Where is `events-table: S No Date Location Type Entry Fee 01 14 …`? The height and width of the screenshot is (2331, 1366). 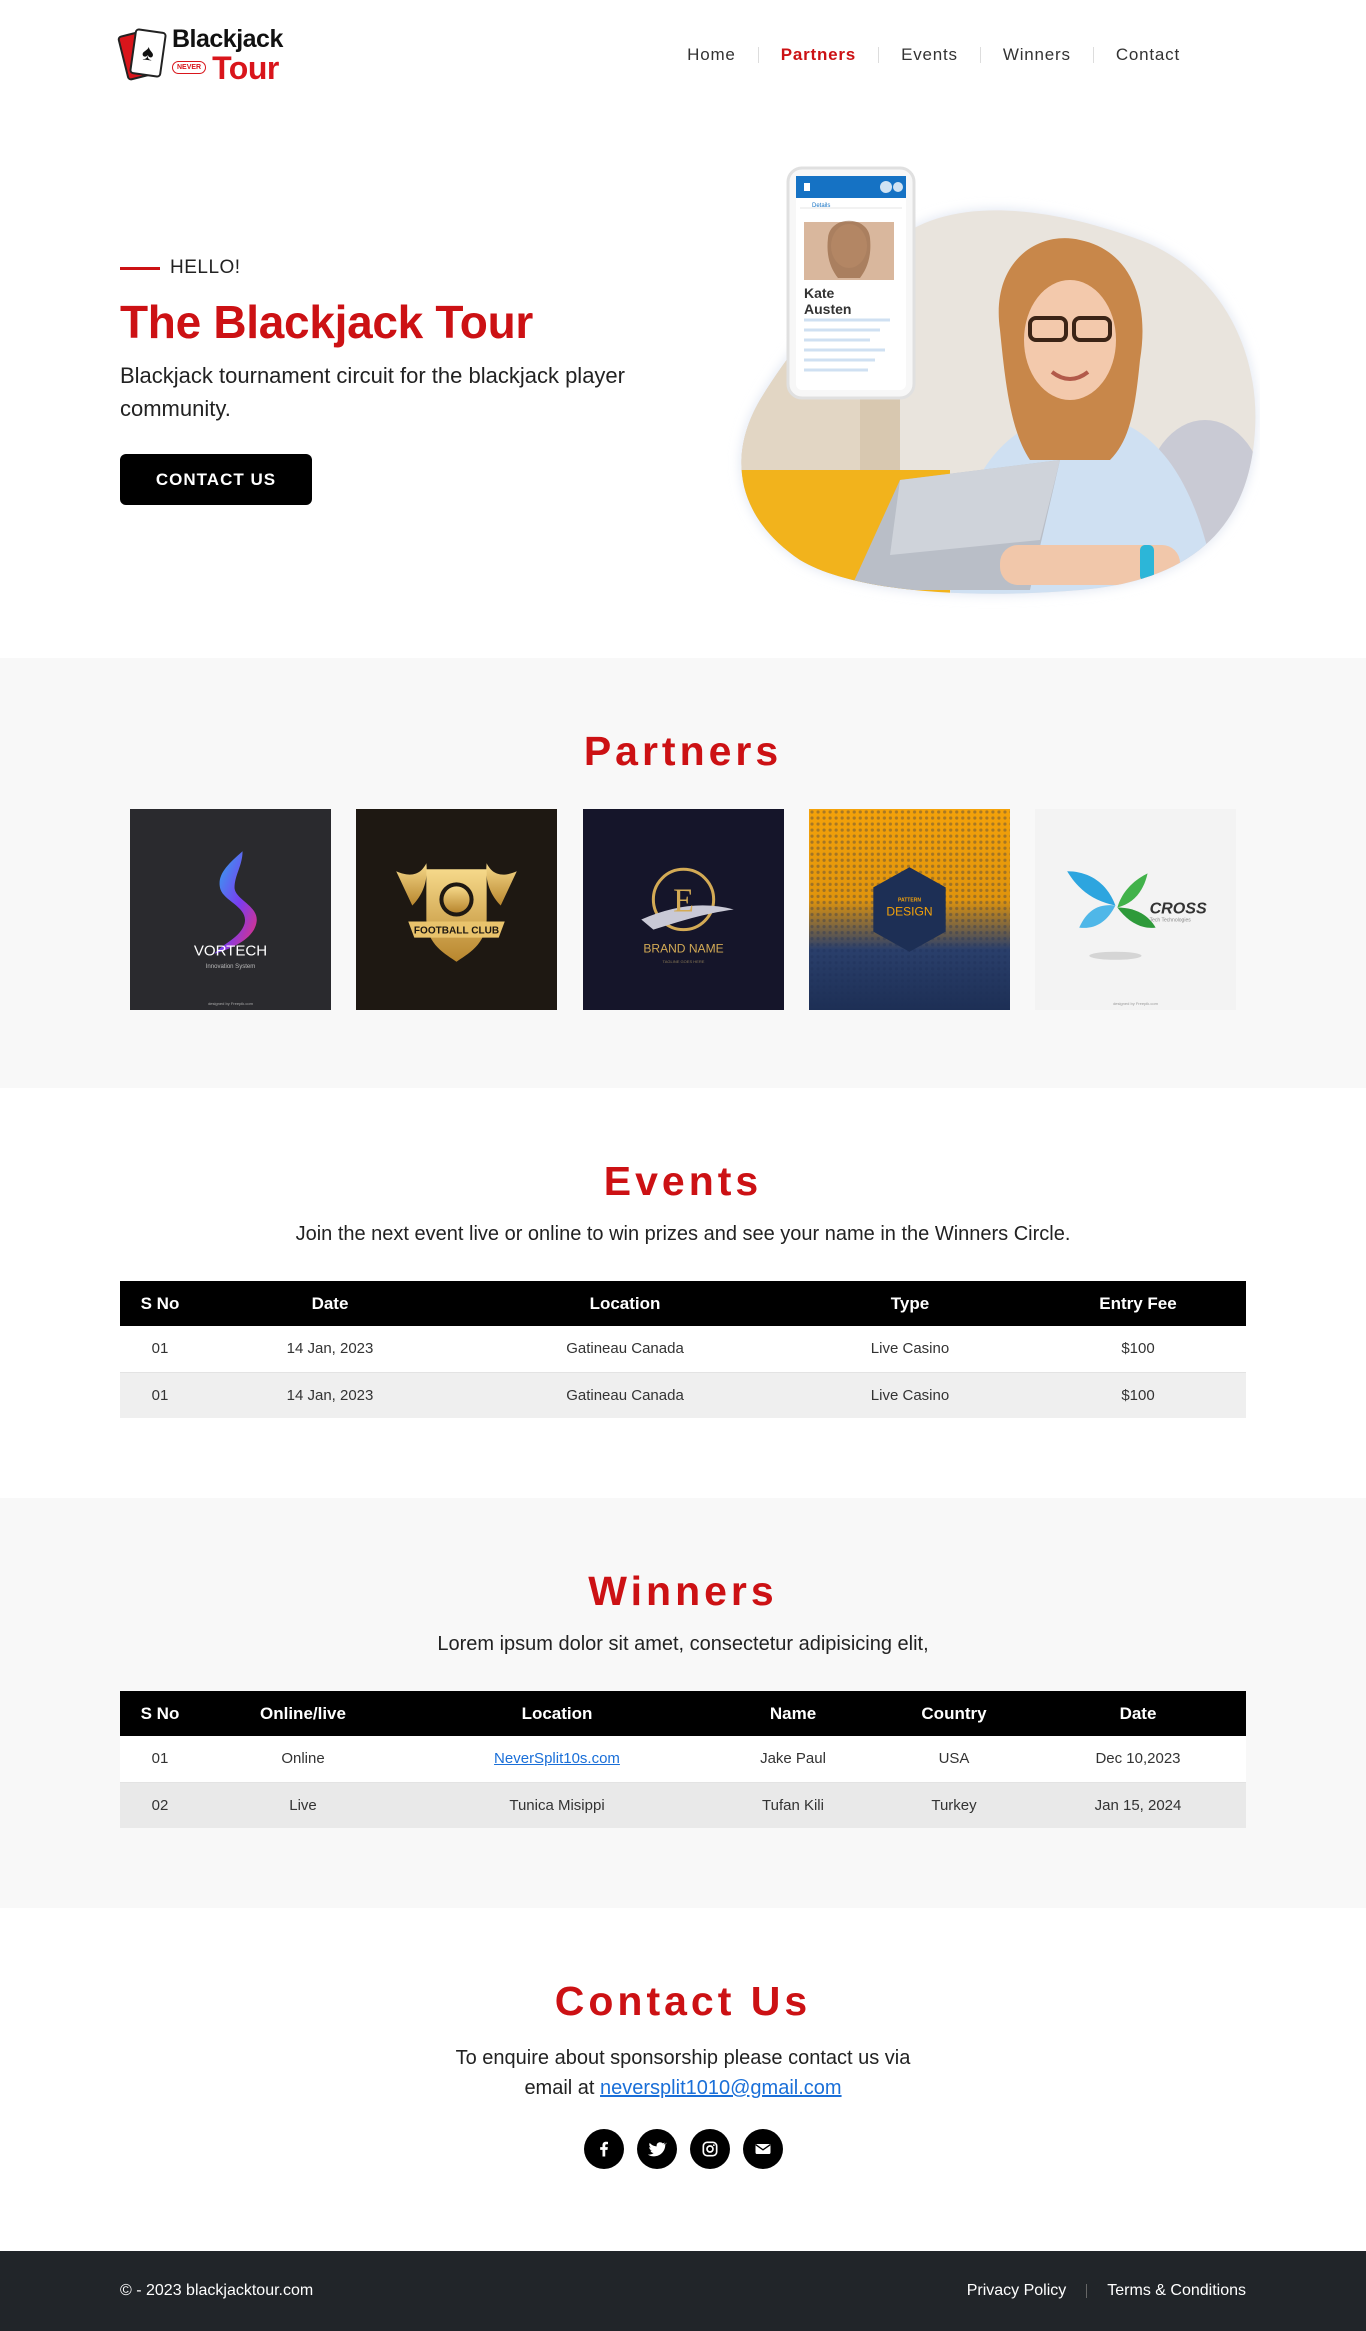
events-table: S No Date Location Type Entry Fee 01 14 … is located at coordinates (683, 1349).